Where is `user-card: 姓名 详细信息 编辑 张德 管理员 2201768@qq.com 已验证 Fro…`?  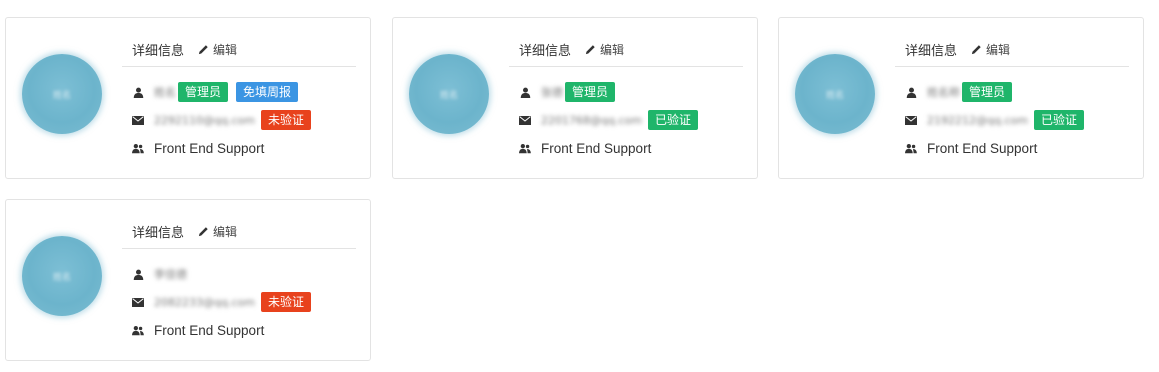
user-card: 姓名 详细信息 编辑 张德 管理员 2201768@qq.com 已验证 Fro… is located at coordinates (575, 98).